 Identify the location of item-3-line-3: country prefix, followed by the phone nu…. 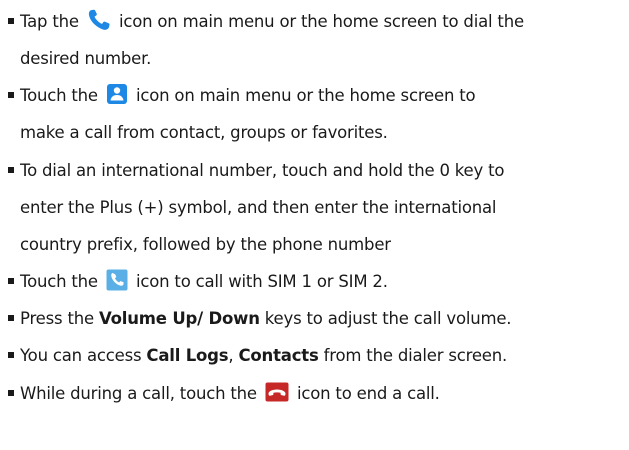
(205, 244).